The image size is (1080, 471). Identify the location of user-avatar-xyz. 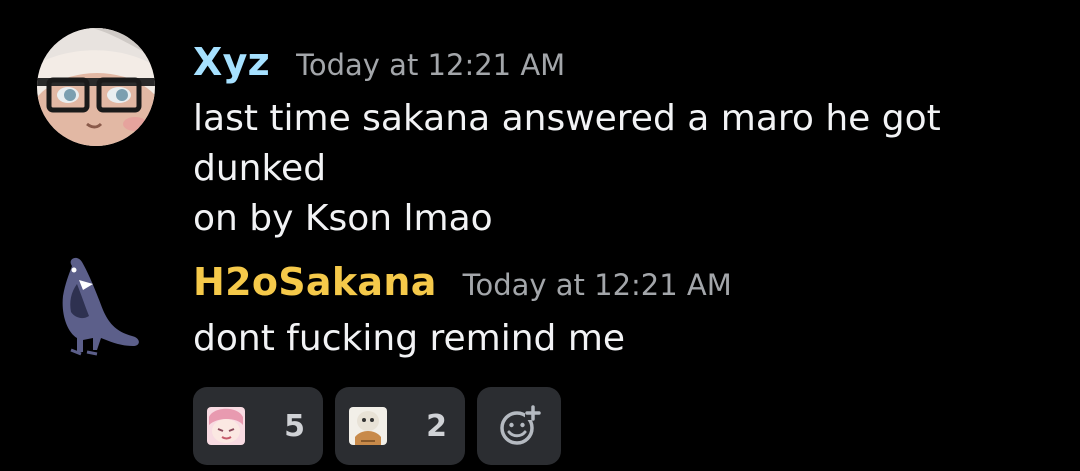
(96, 87).